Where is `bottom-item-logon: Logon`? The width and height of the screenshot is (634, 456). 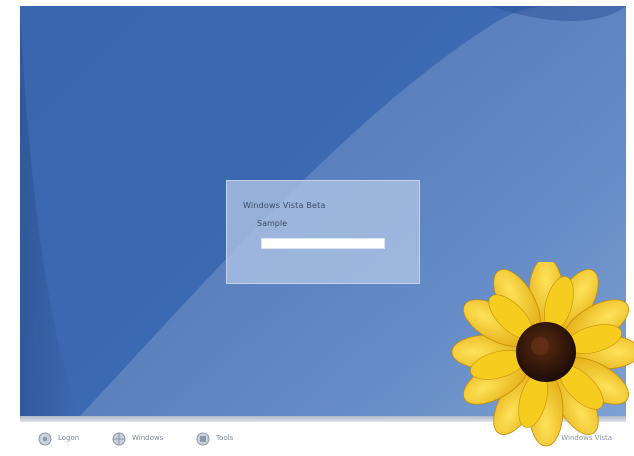
bottom-item-logon: Logon is located at coordinates (58, 438).